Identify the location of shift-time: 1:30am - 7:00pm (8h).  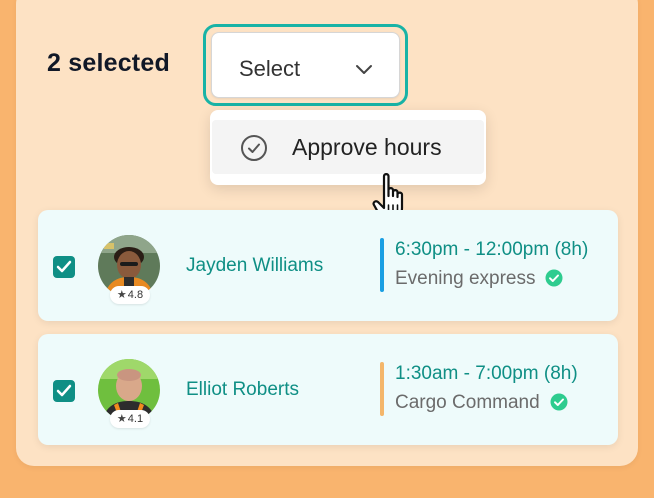
(486, 373).